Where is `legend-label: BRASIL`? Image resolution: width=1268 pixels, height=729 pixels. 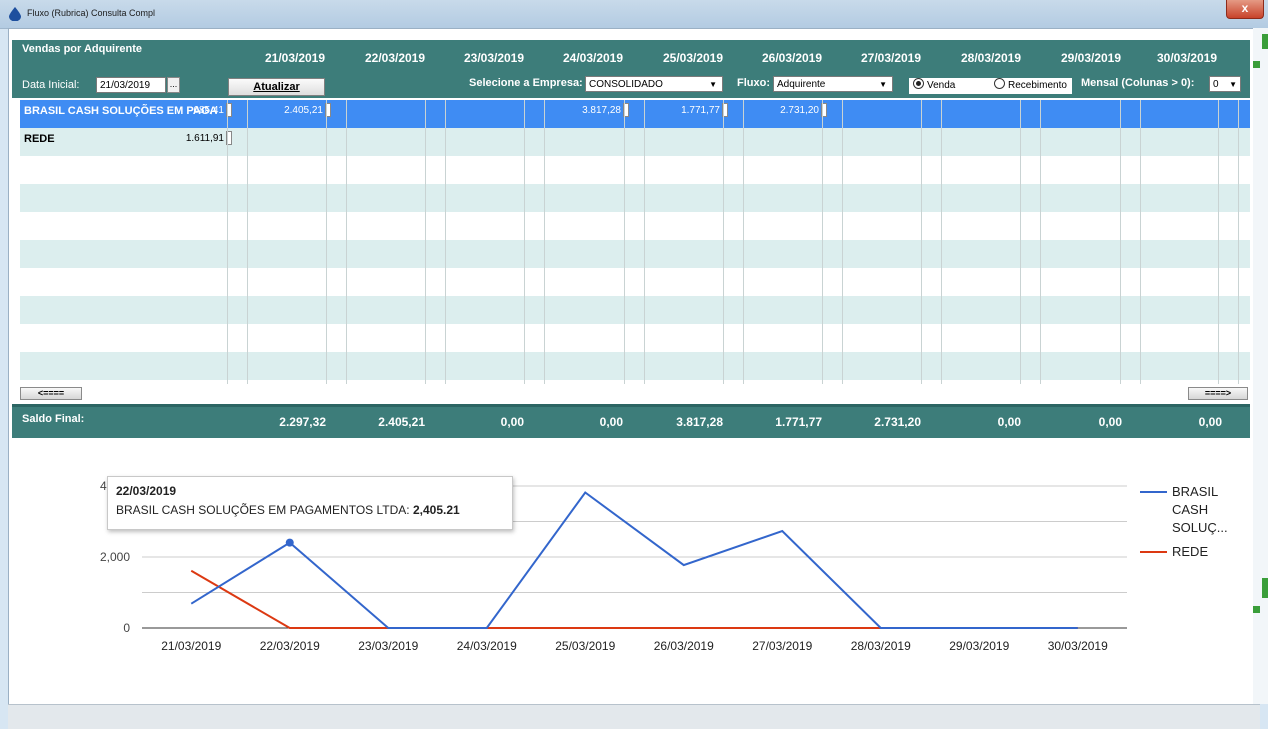 legend-label: BRASIL is located at coordinates (1195, 491).